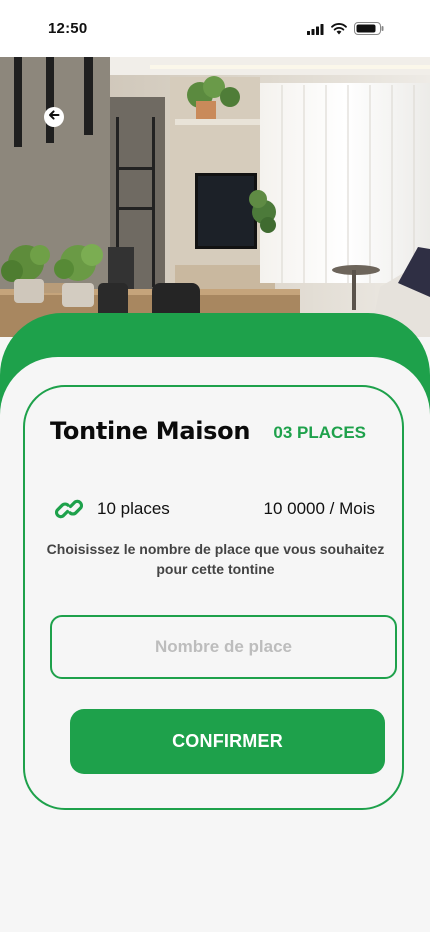 This screenshot has width=430, height=932. I want to click on link-icon, so click(69, 509).